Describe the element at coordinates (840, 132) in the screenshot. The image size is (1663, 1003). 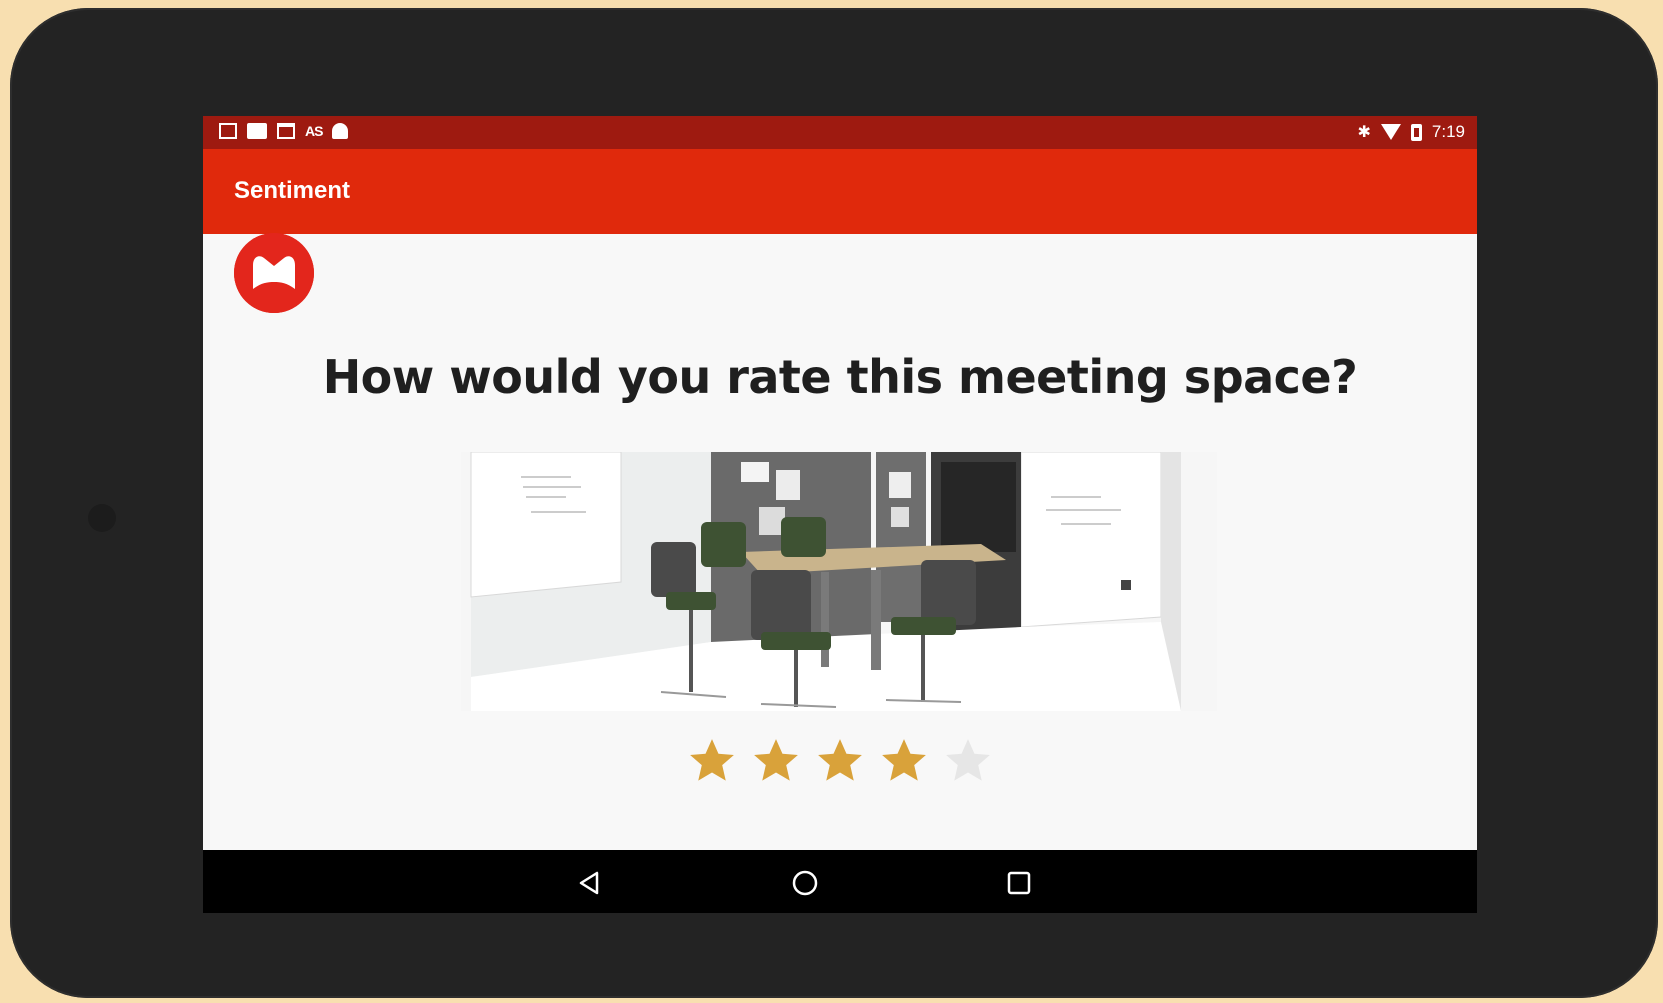
I see `status-bar: AS ✱ 7:19` at that location.